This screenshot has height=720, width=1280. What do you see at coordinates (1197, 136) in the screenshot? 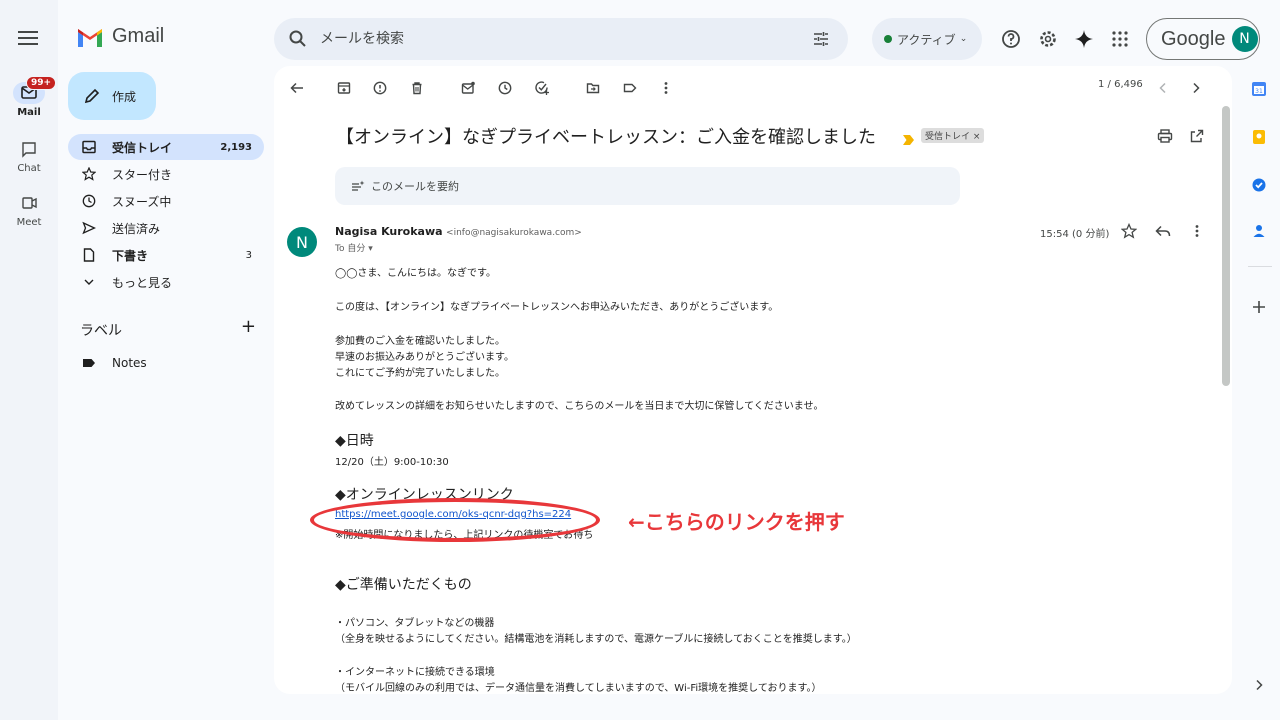
I see `open-new-window-icon` at bounding box center [1197, 136].